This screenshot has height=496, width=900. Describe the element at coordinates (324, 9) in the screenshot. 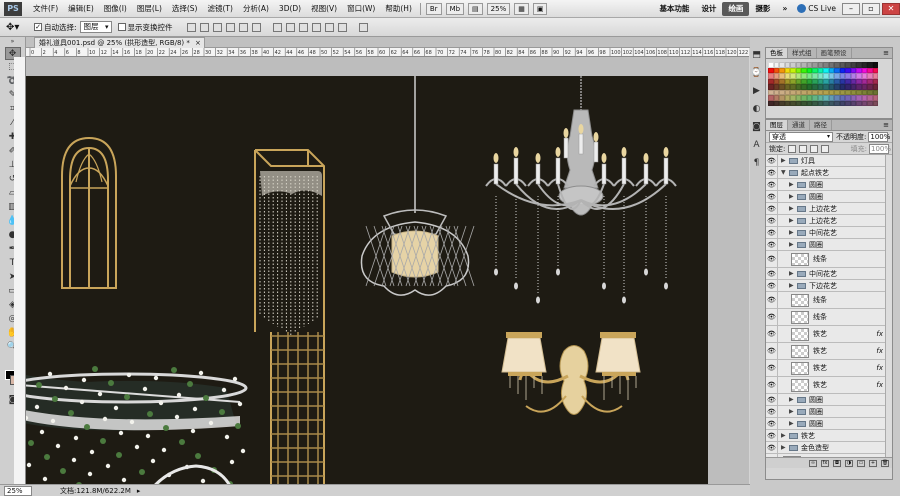

I see `menu-item: 视图(V)` at that location.